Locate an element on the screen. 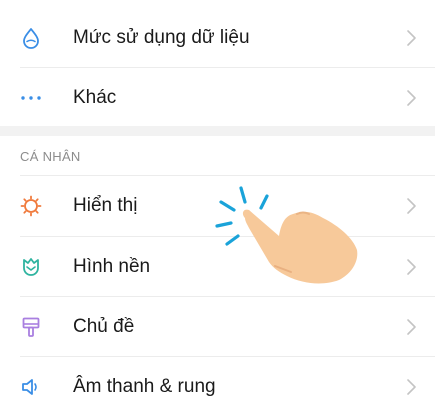  settings-item-label: Hiển thị is located at coordinates (105, 205).